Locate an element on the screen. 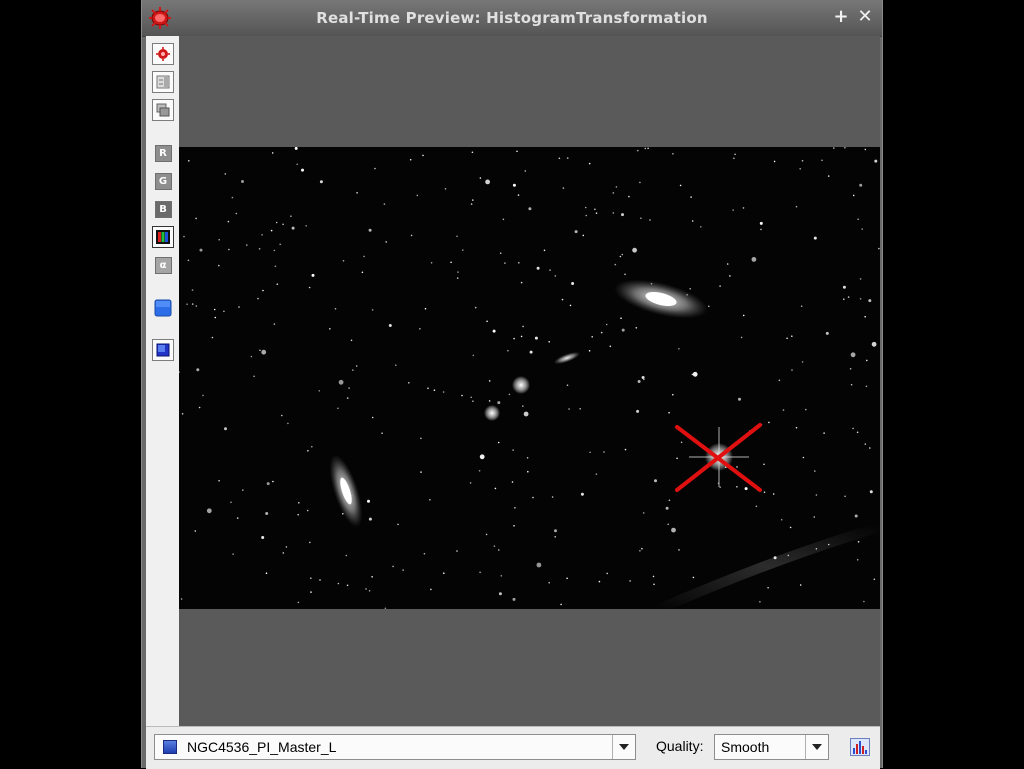  reset-icon is located at coordinates (163, 54).